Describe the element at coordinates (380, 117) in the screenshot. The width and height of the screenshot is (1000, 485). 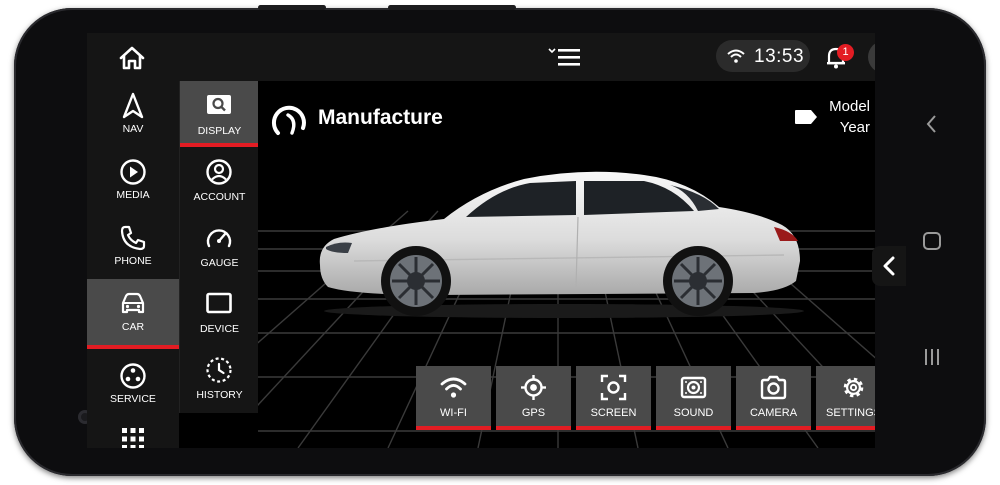
I see `page-title: Manufacture` at that location.